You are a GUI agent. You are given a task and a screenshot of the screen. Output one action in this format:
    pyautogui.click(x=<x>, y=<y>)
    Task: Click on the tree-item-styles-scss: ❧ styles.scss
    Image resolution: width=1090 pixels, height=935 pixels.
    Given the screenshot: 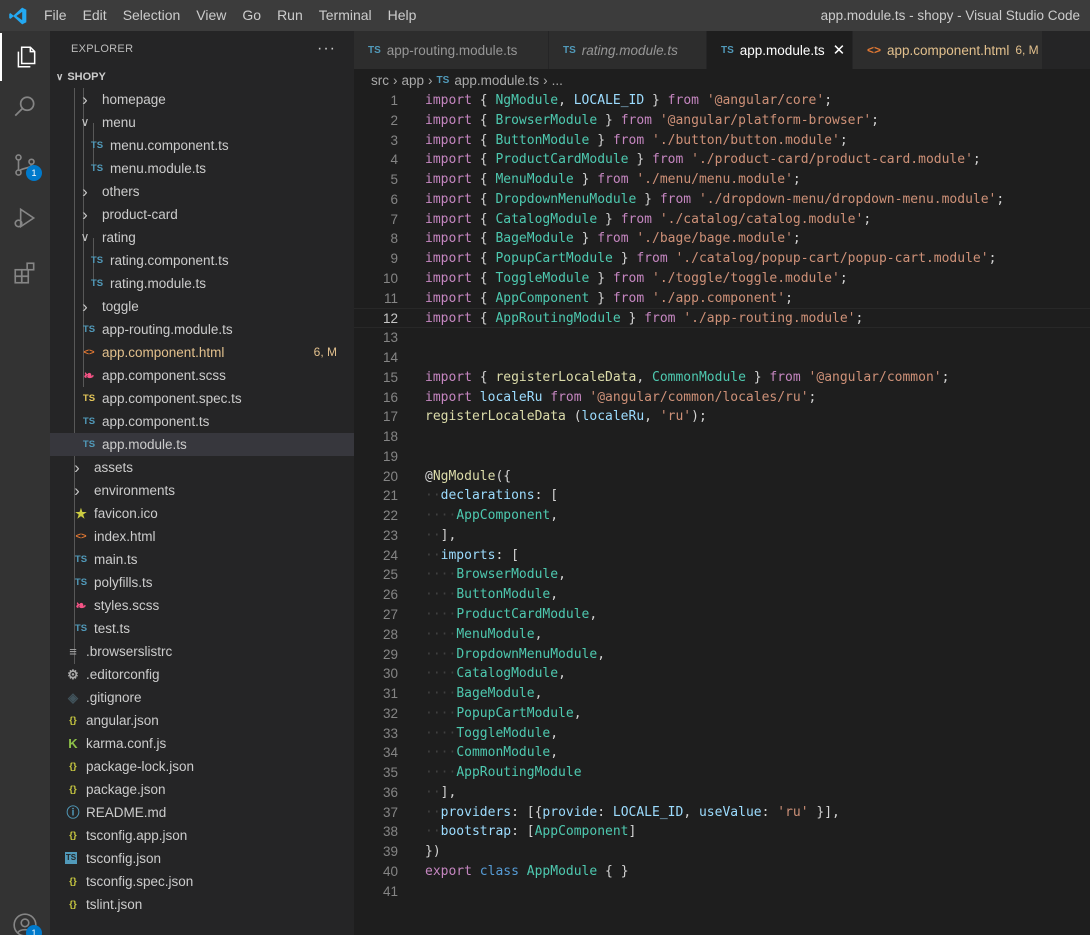 What is the action you would take?
    pyautogui.click(x=202, y=605)
    